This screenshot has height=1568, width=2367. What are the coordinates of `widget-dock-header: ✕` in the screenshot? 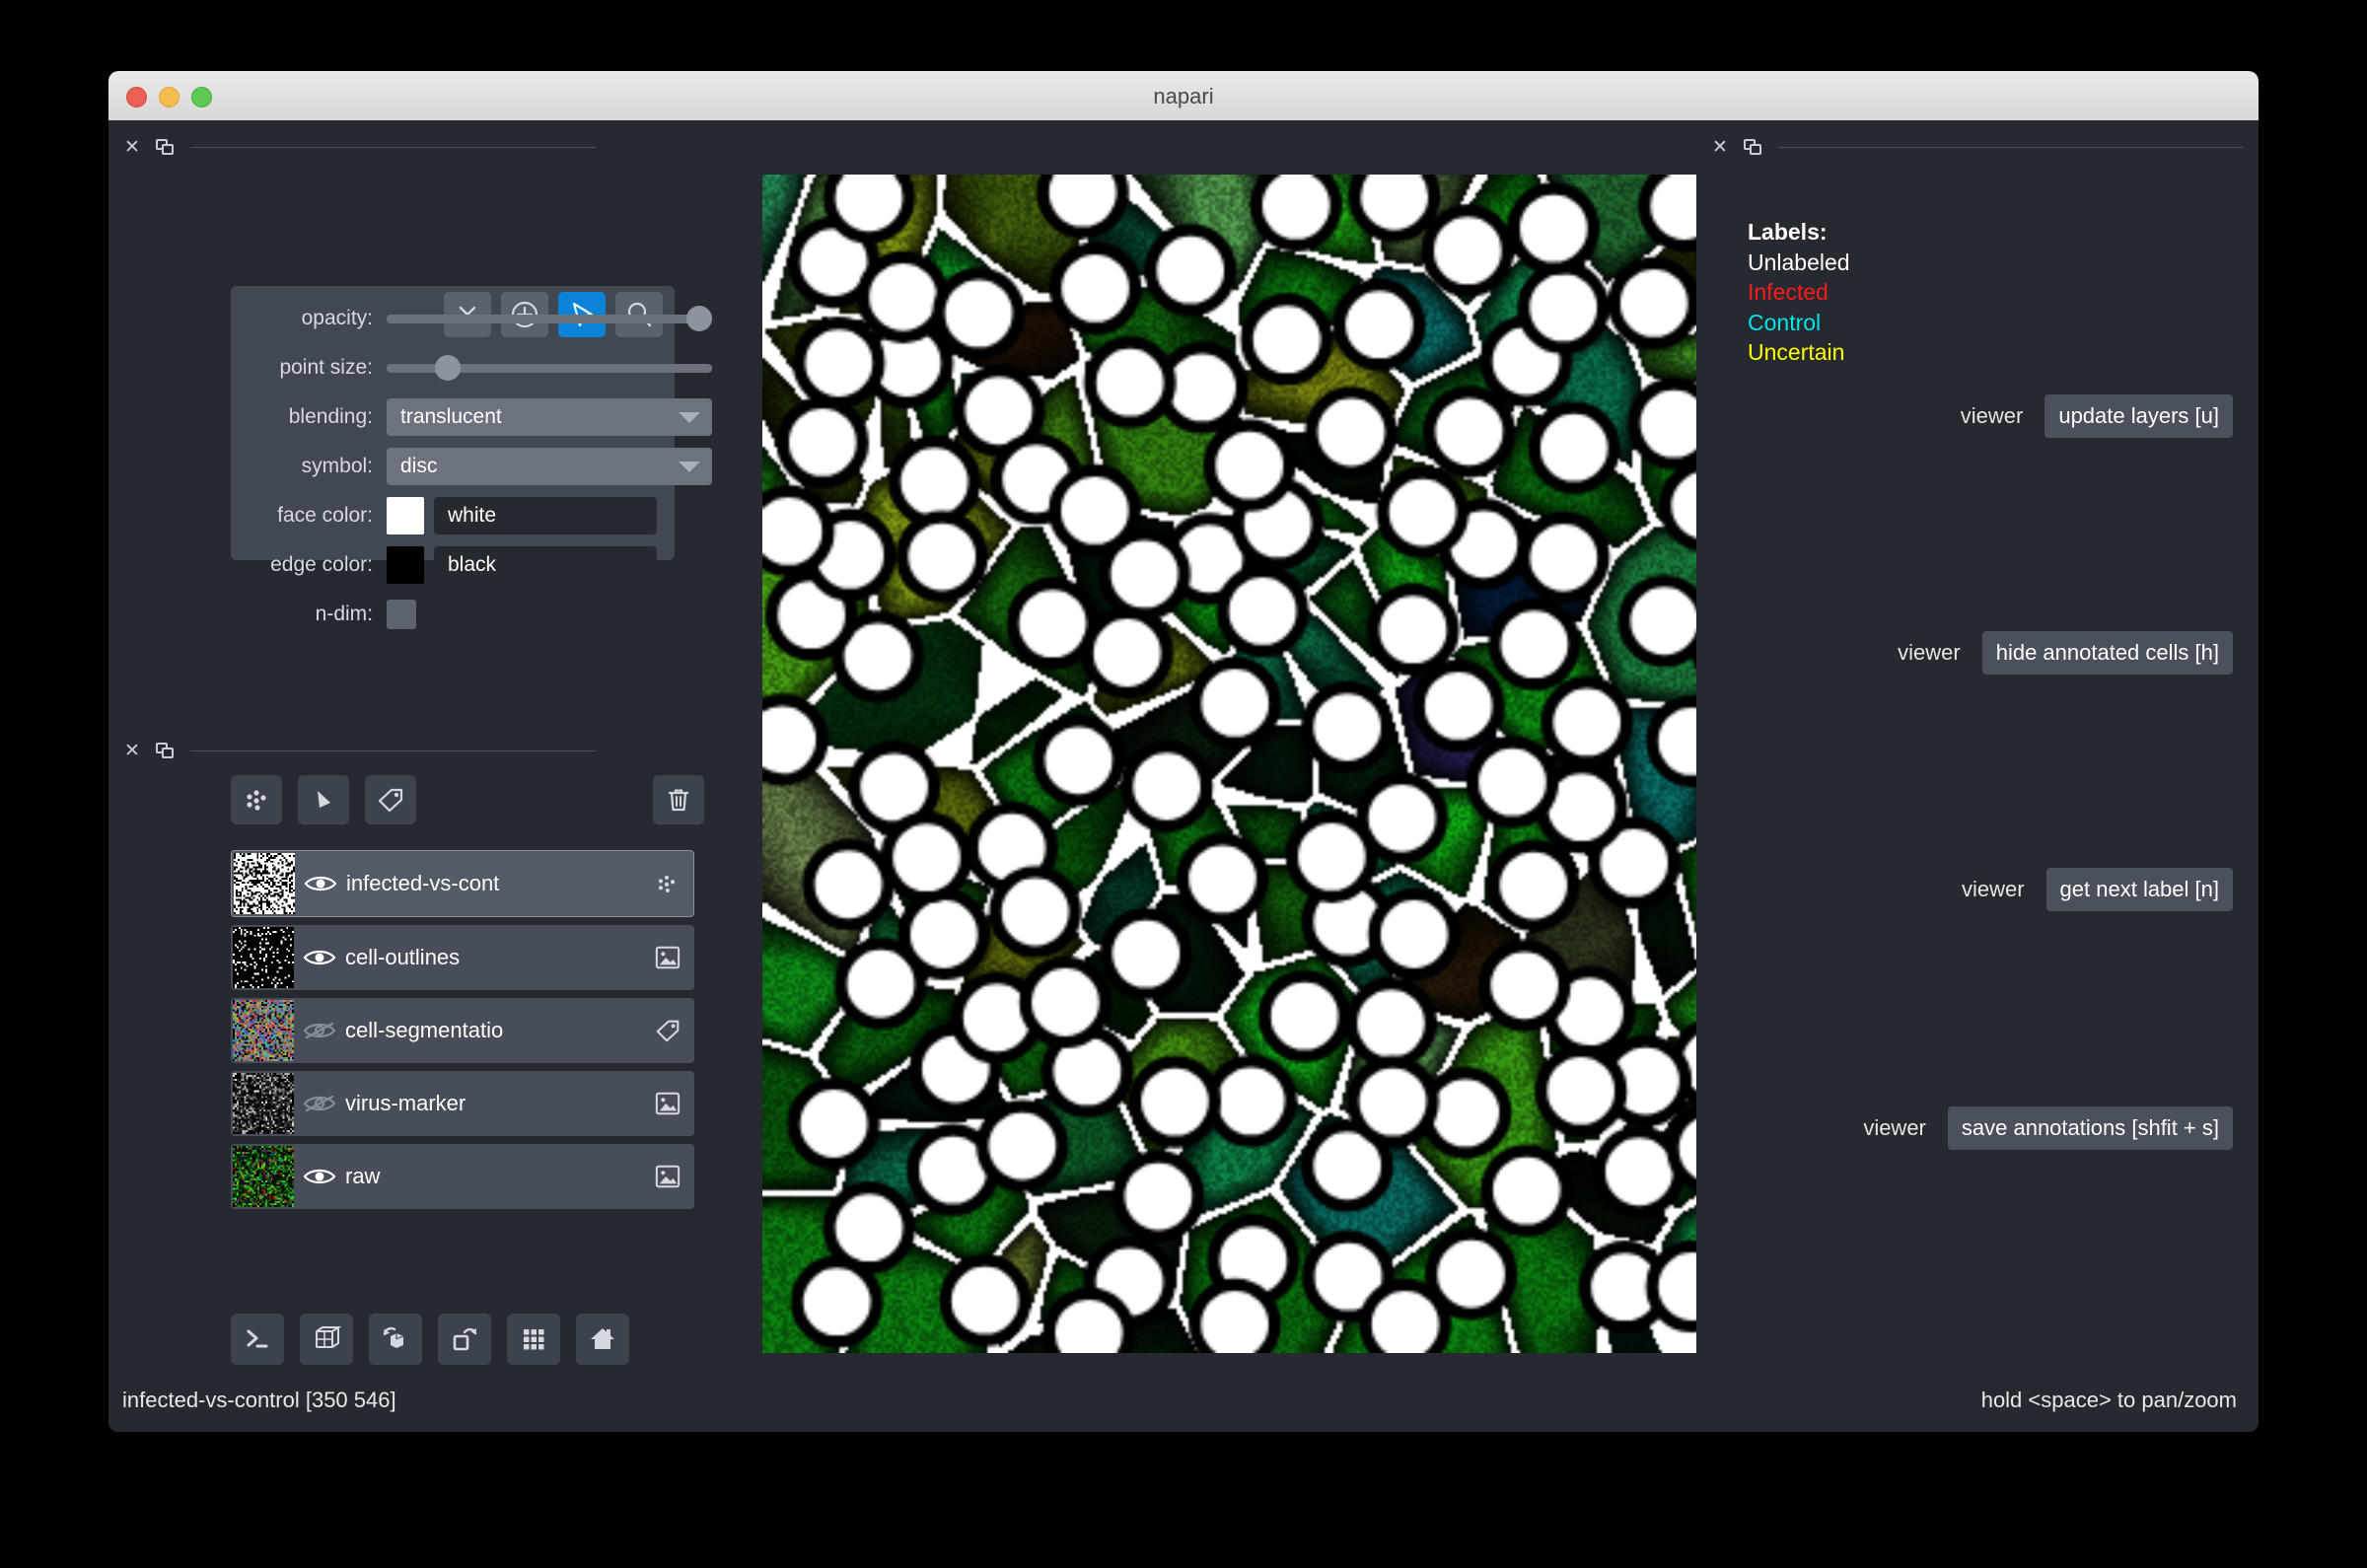 It's located at (1978, 147).